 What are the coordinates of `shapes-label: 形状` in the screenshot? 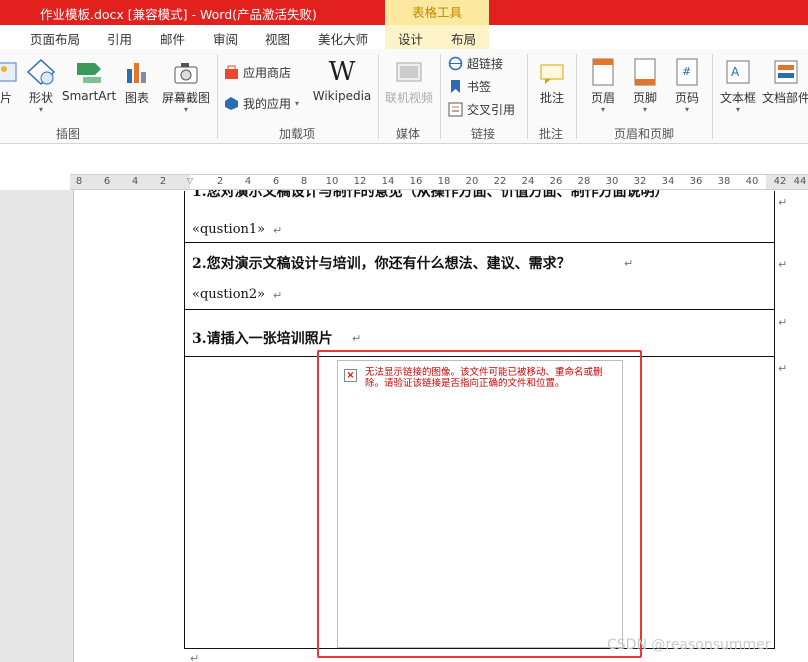 It's located at (40, 98).